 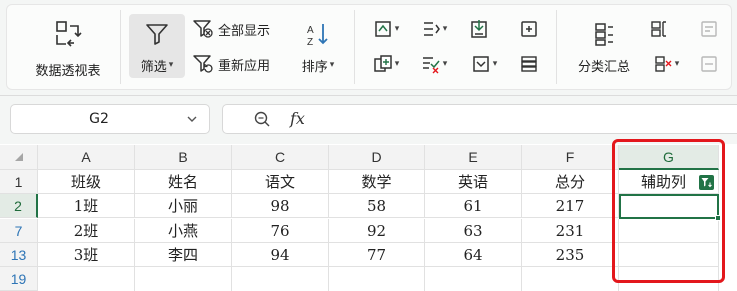 I want to click on fill-icon, so click(x=383, y=29).